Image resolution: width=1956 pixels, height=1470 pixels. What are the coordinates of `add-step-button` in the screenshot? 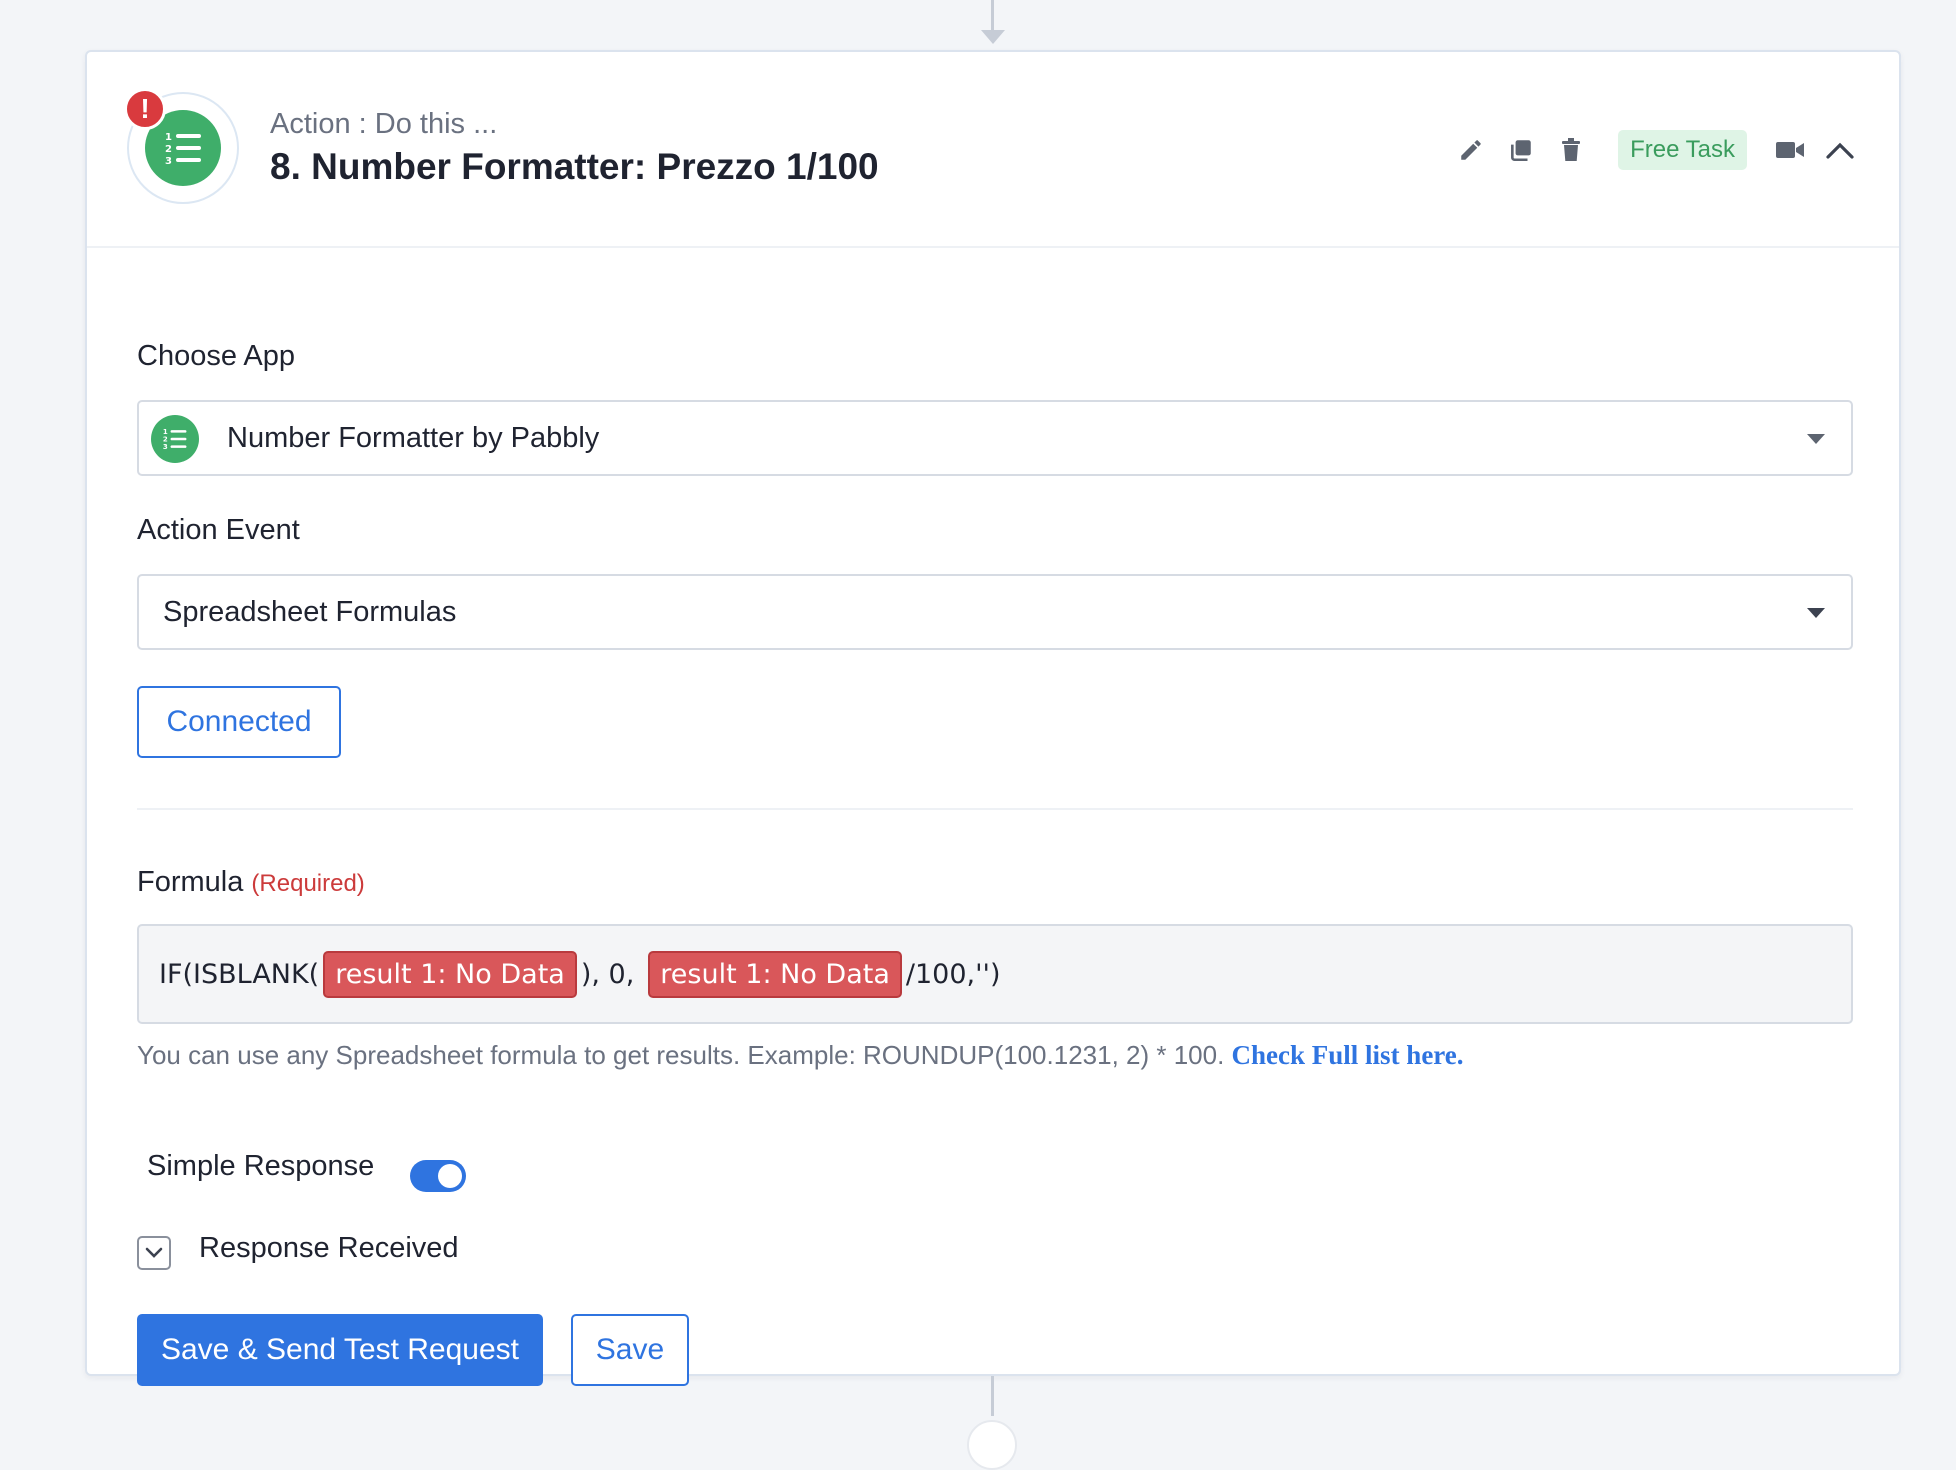 It's located at (992, 1445).